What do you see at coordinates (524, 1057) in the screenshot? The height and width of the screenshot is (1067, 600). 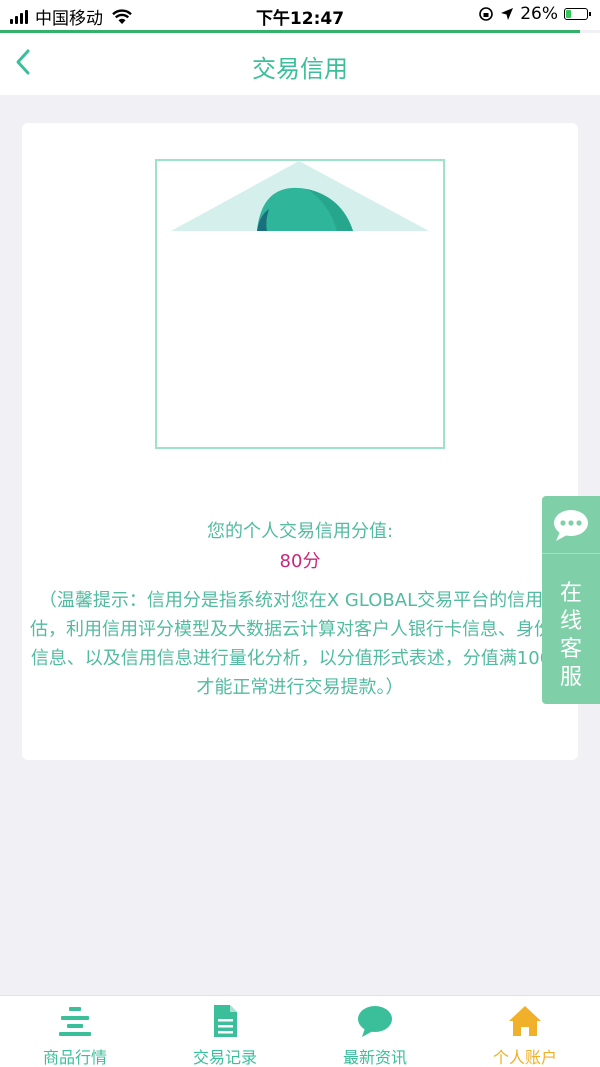 I see `tab-label: 个人账户` at bounding box center [524, 1057].